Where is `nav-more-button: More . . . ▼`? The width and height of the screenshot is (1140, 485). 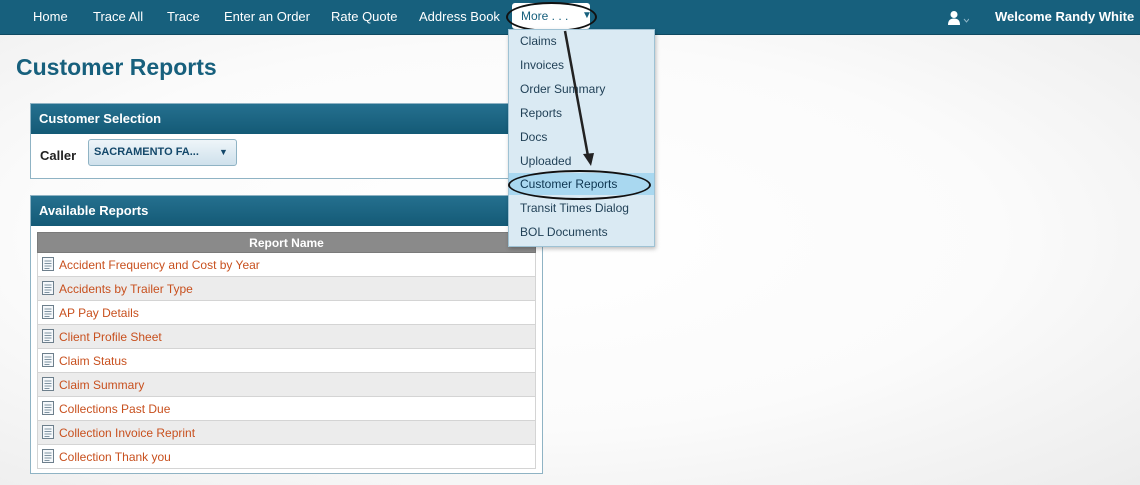 nav-more-button: More . . . ▼ is located at coordinates (552, 16).